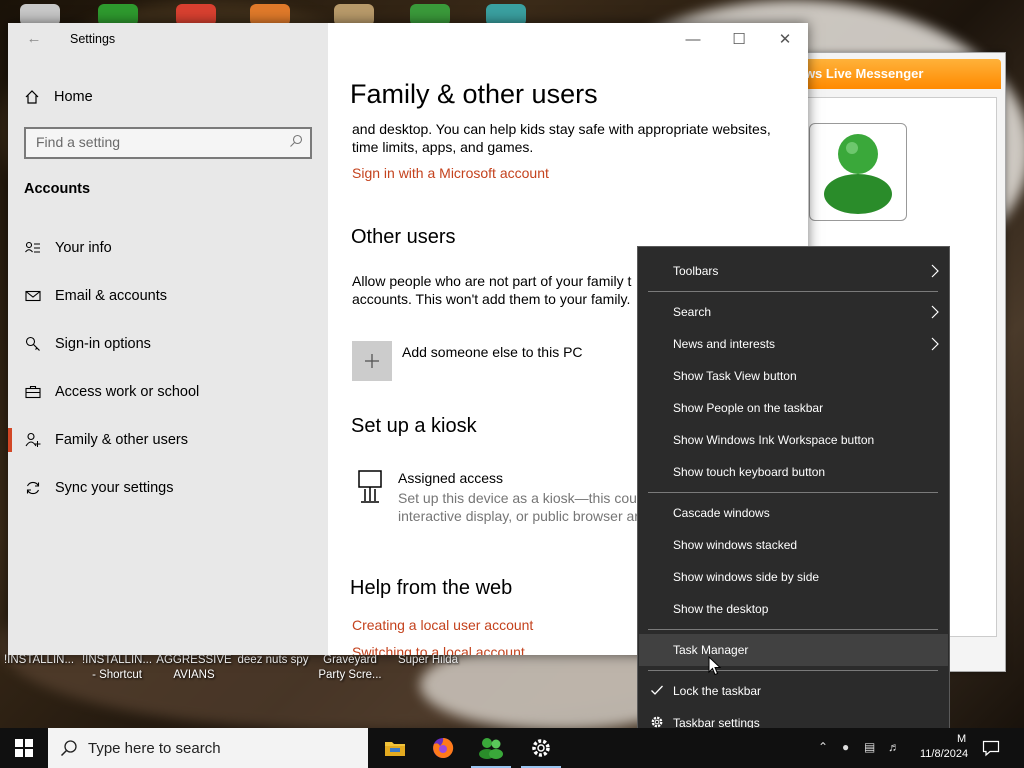 Image resolution: width=1024 pixels, height=768 pixels. I want to click on window-title: Settings, so click(93, 39).